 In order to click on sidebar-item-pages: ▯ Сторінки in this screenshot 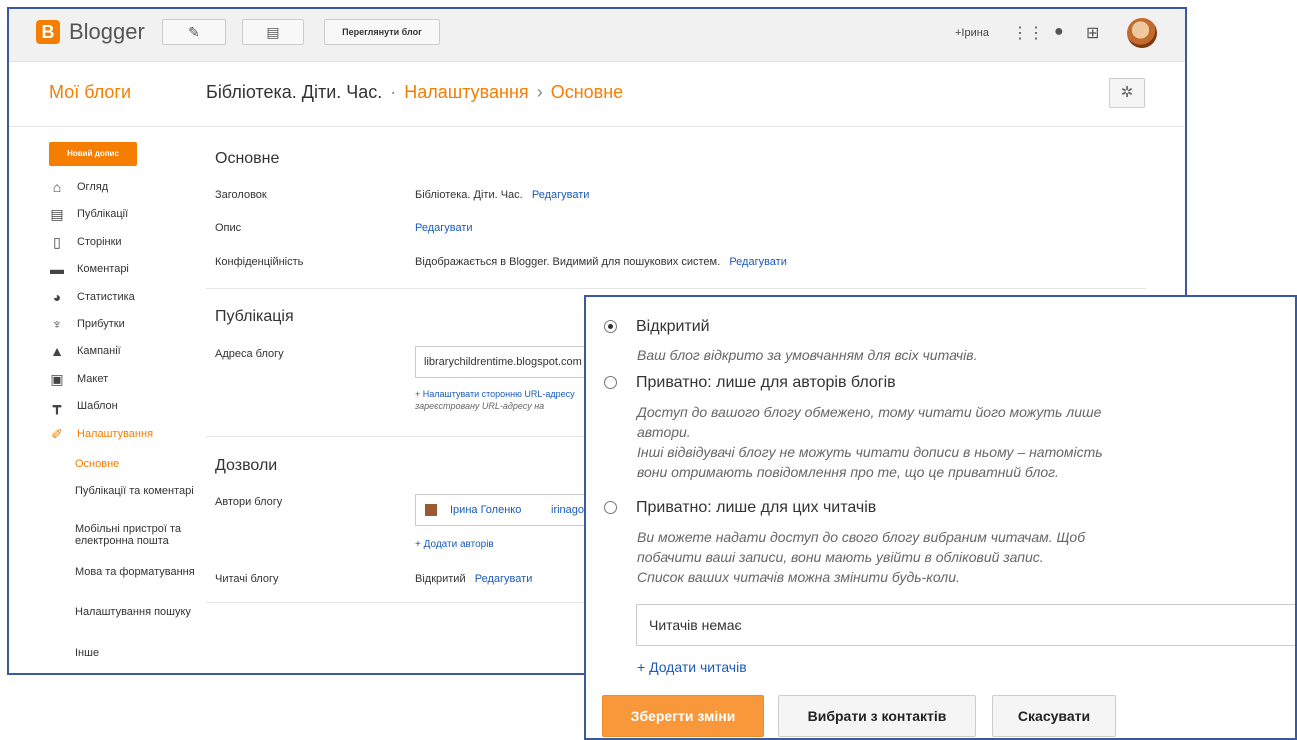, I will do `click(129, 245)`.